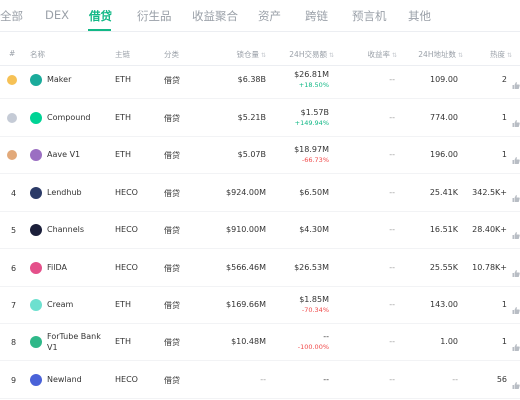 The image size is (520, 400). I want to click on header-name: 名称, so click(37, 54).